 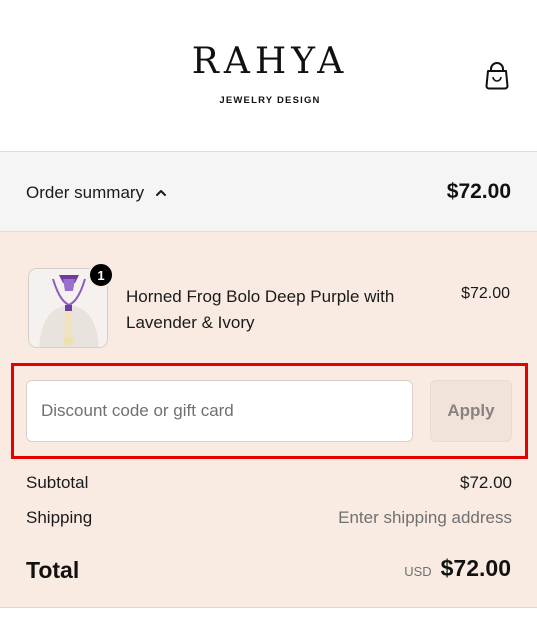 What do you see at coordinates (85, 192) in the screenshot?
I see `order-summary-label: Order summary` at bounding box center [85, 192].